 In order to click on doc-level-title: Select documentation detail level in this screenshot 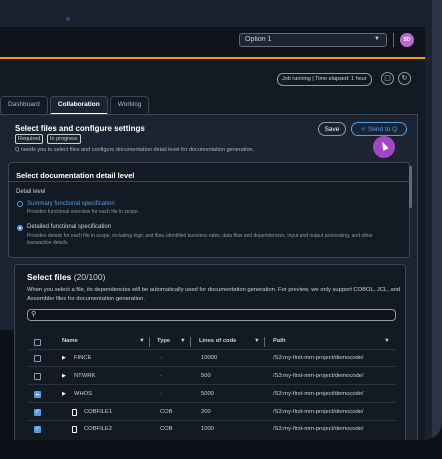, I will do `click(75, 175)`.